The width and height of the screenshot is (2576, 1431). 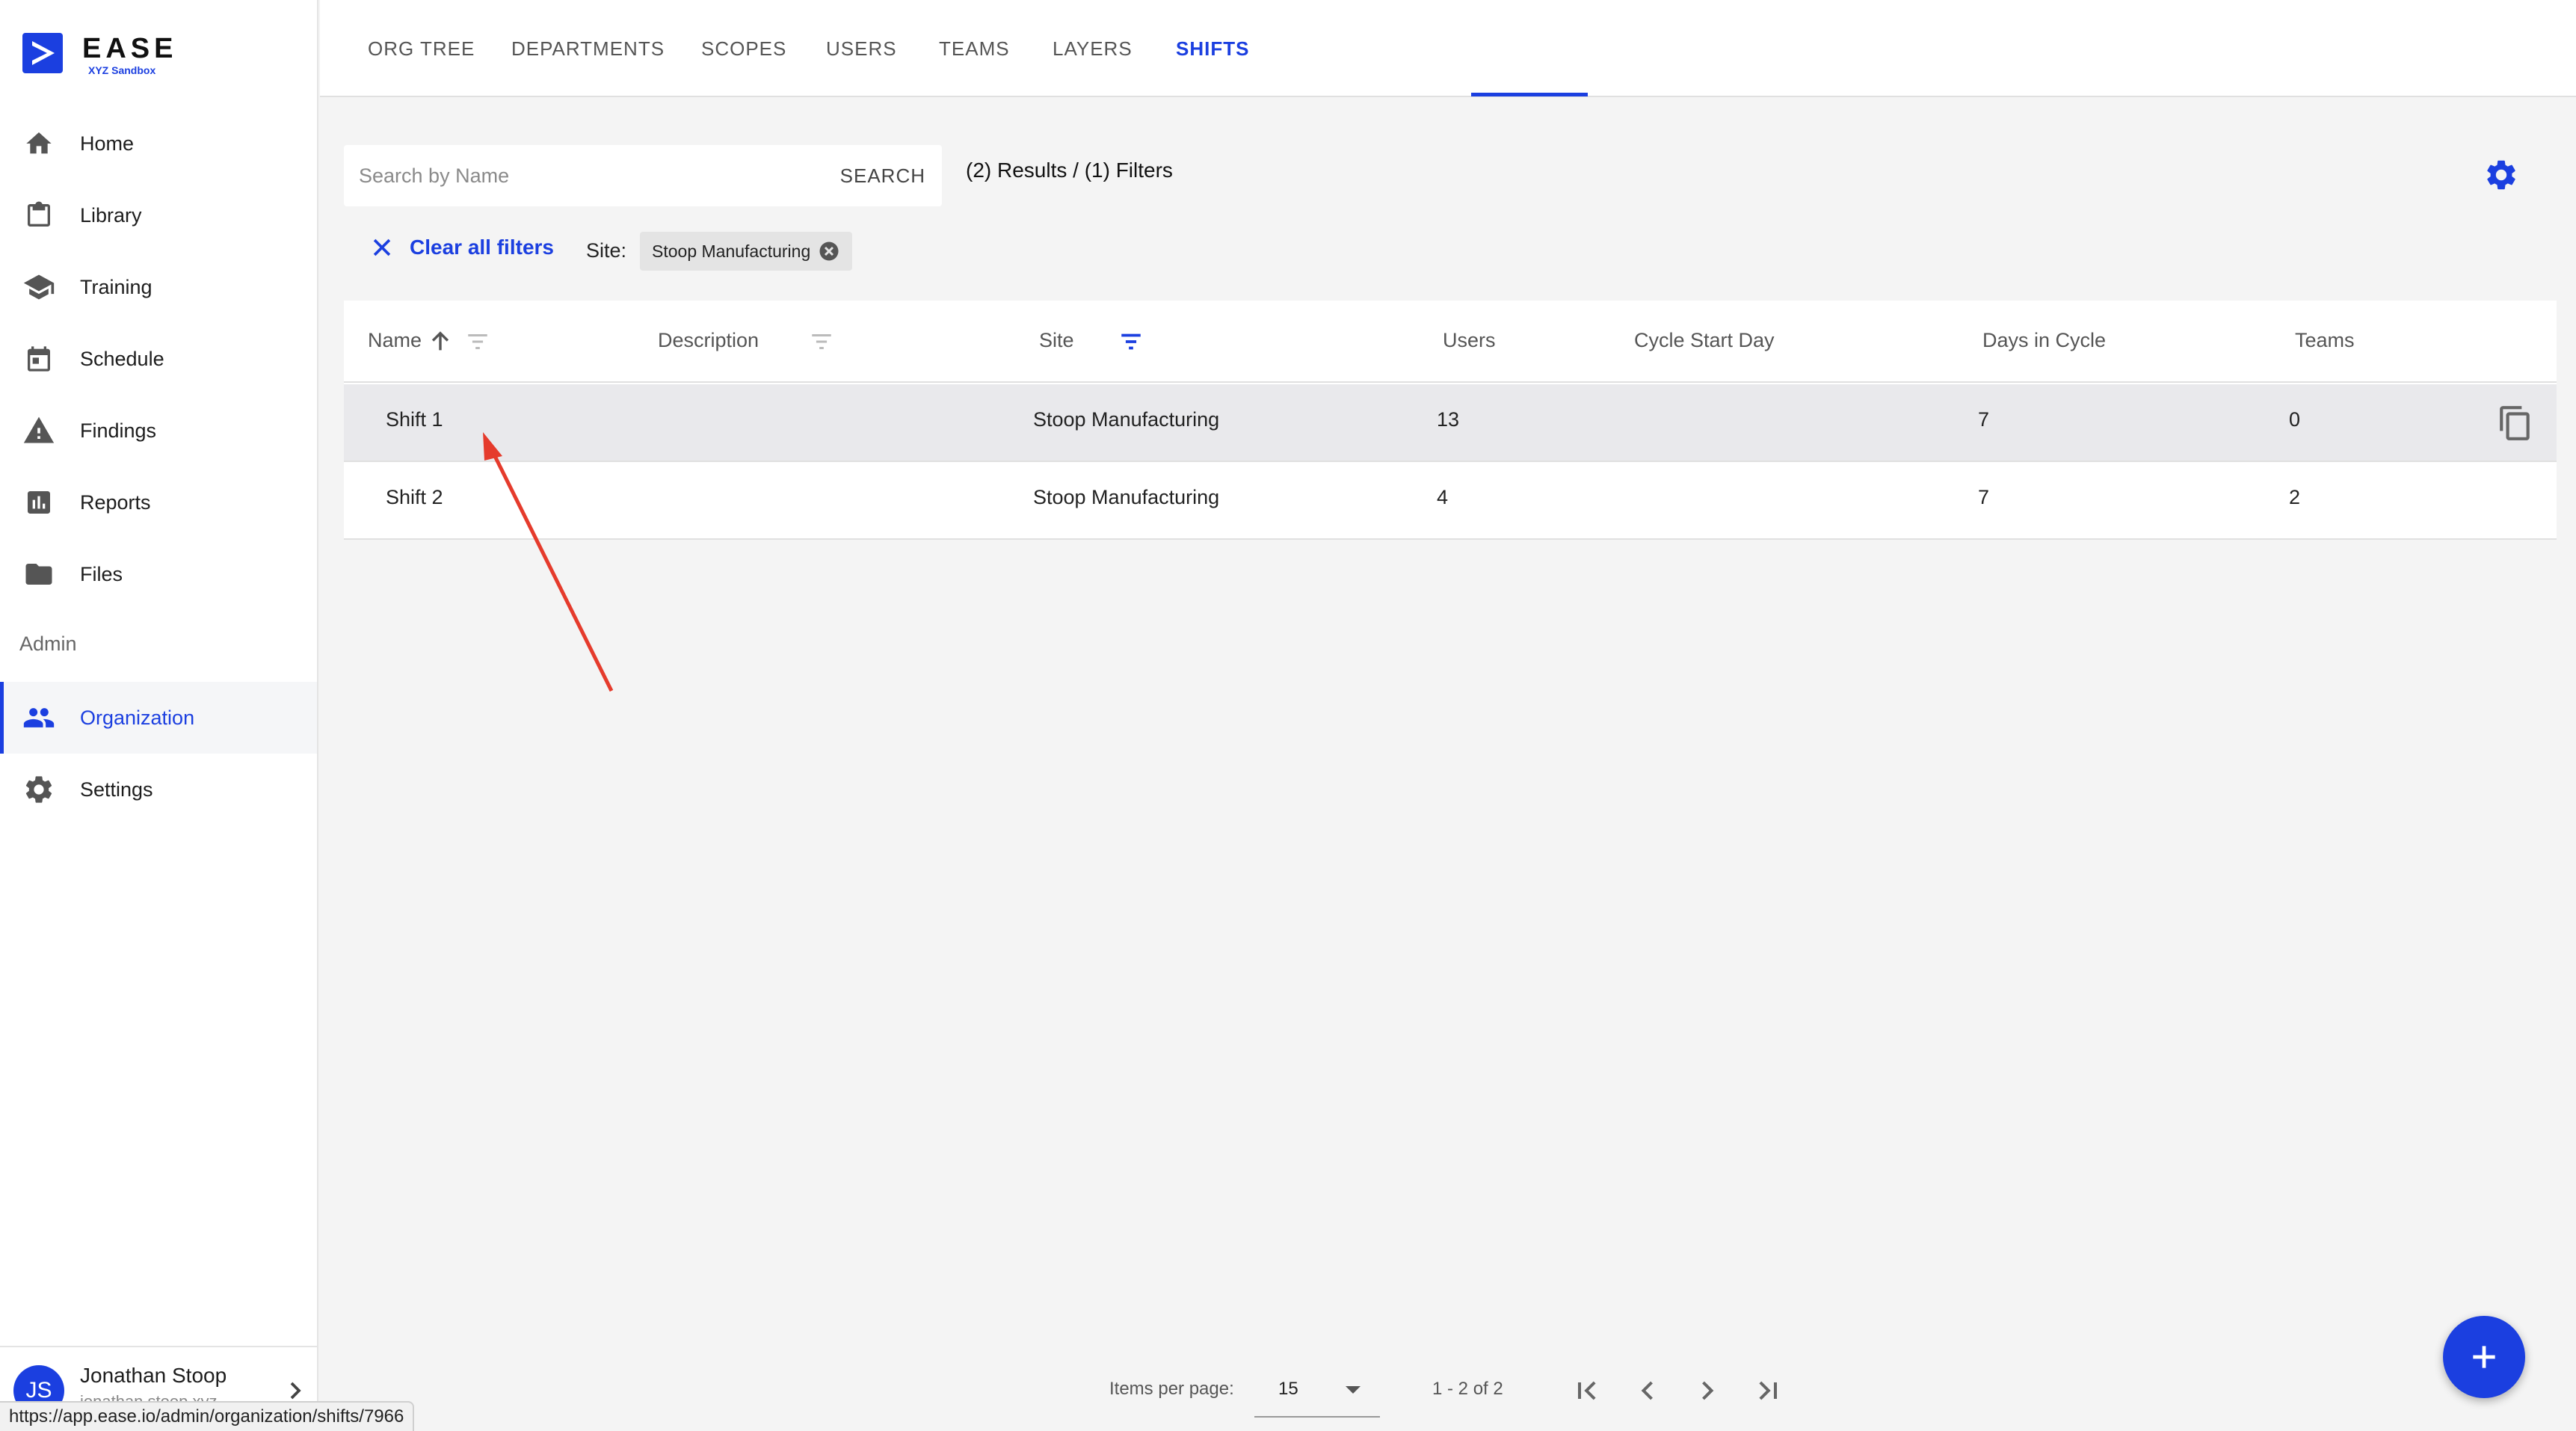 What do you see at coordinates (1587, 1390) in the screenshot?
I see `first-page-icon` at bounding box center [1587, 1390].